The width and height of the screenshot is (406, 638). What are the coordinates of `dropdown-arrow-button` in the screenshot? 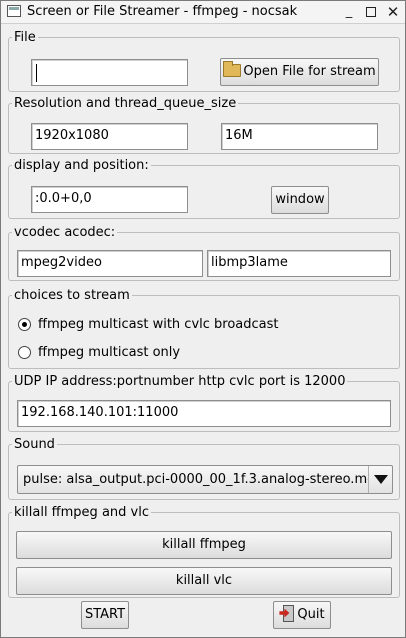 It's located at (380, 479).